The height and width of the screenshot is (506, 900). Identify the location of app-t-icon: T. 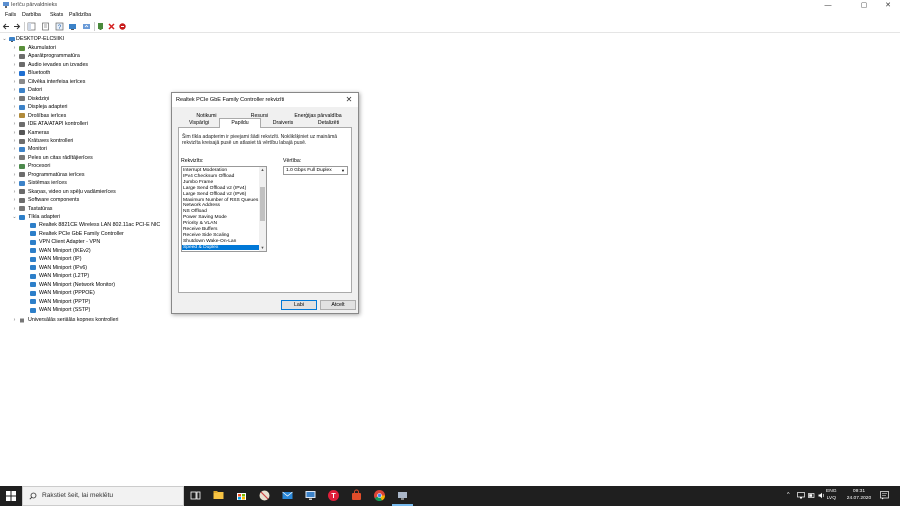
(333, 495).